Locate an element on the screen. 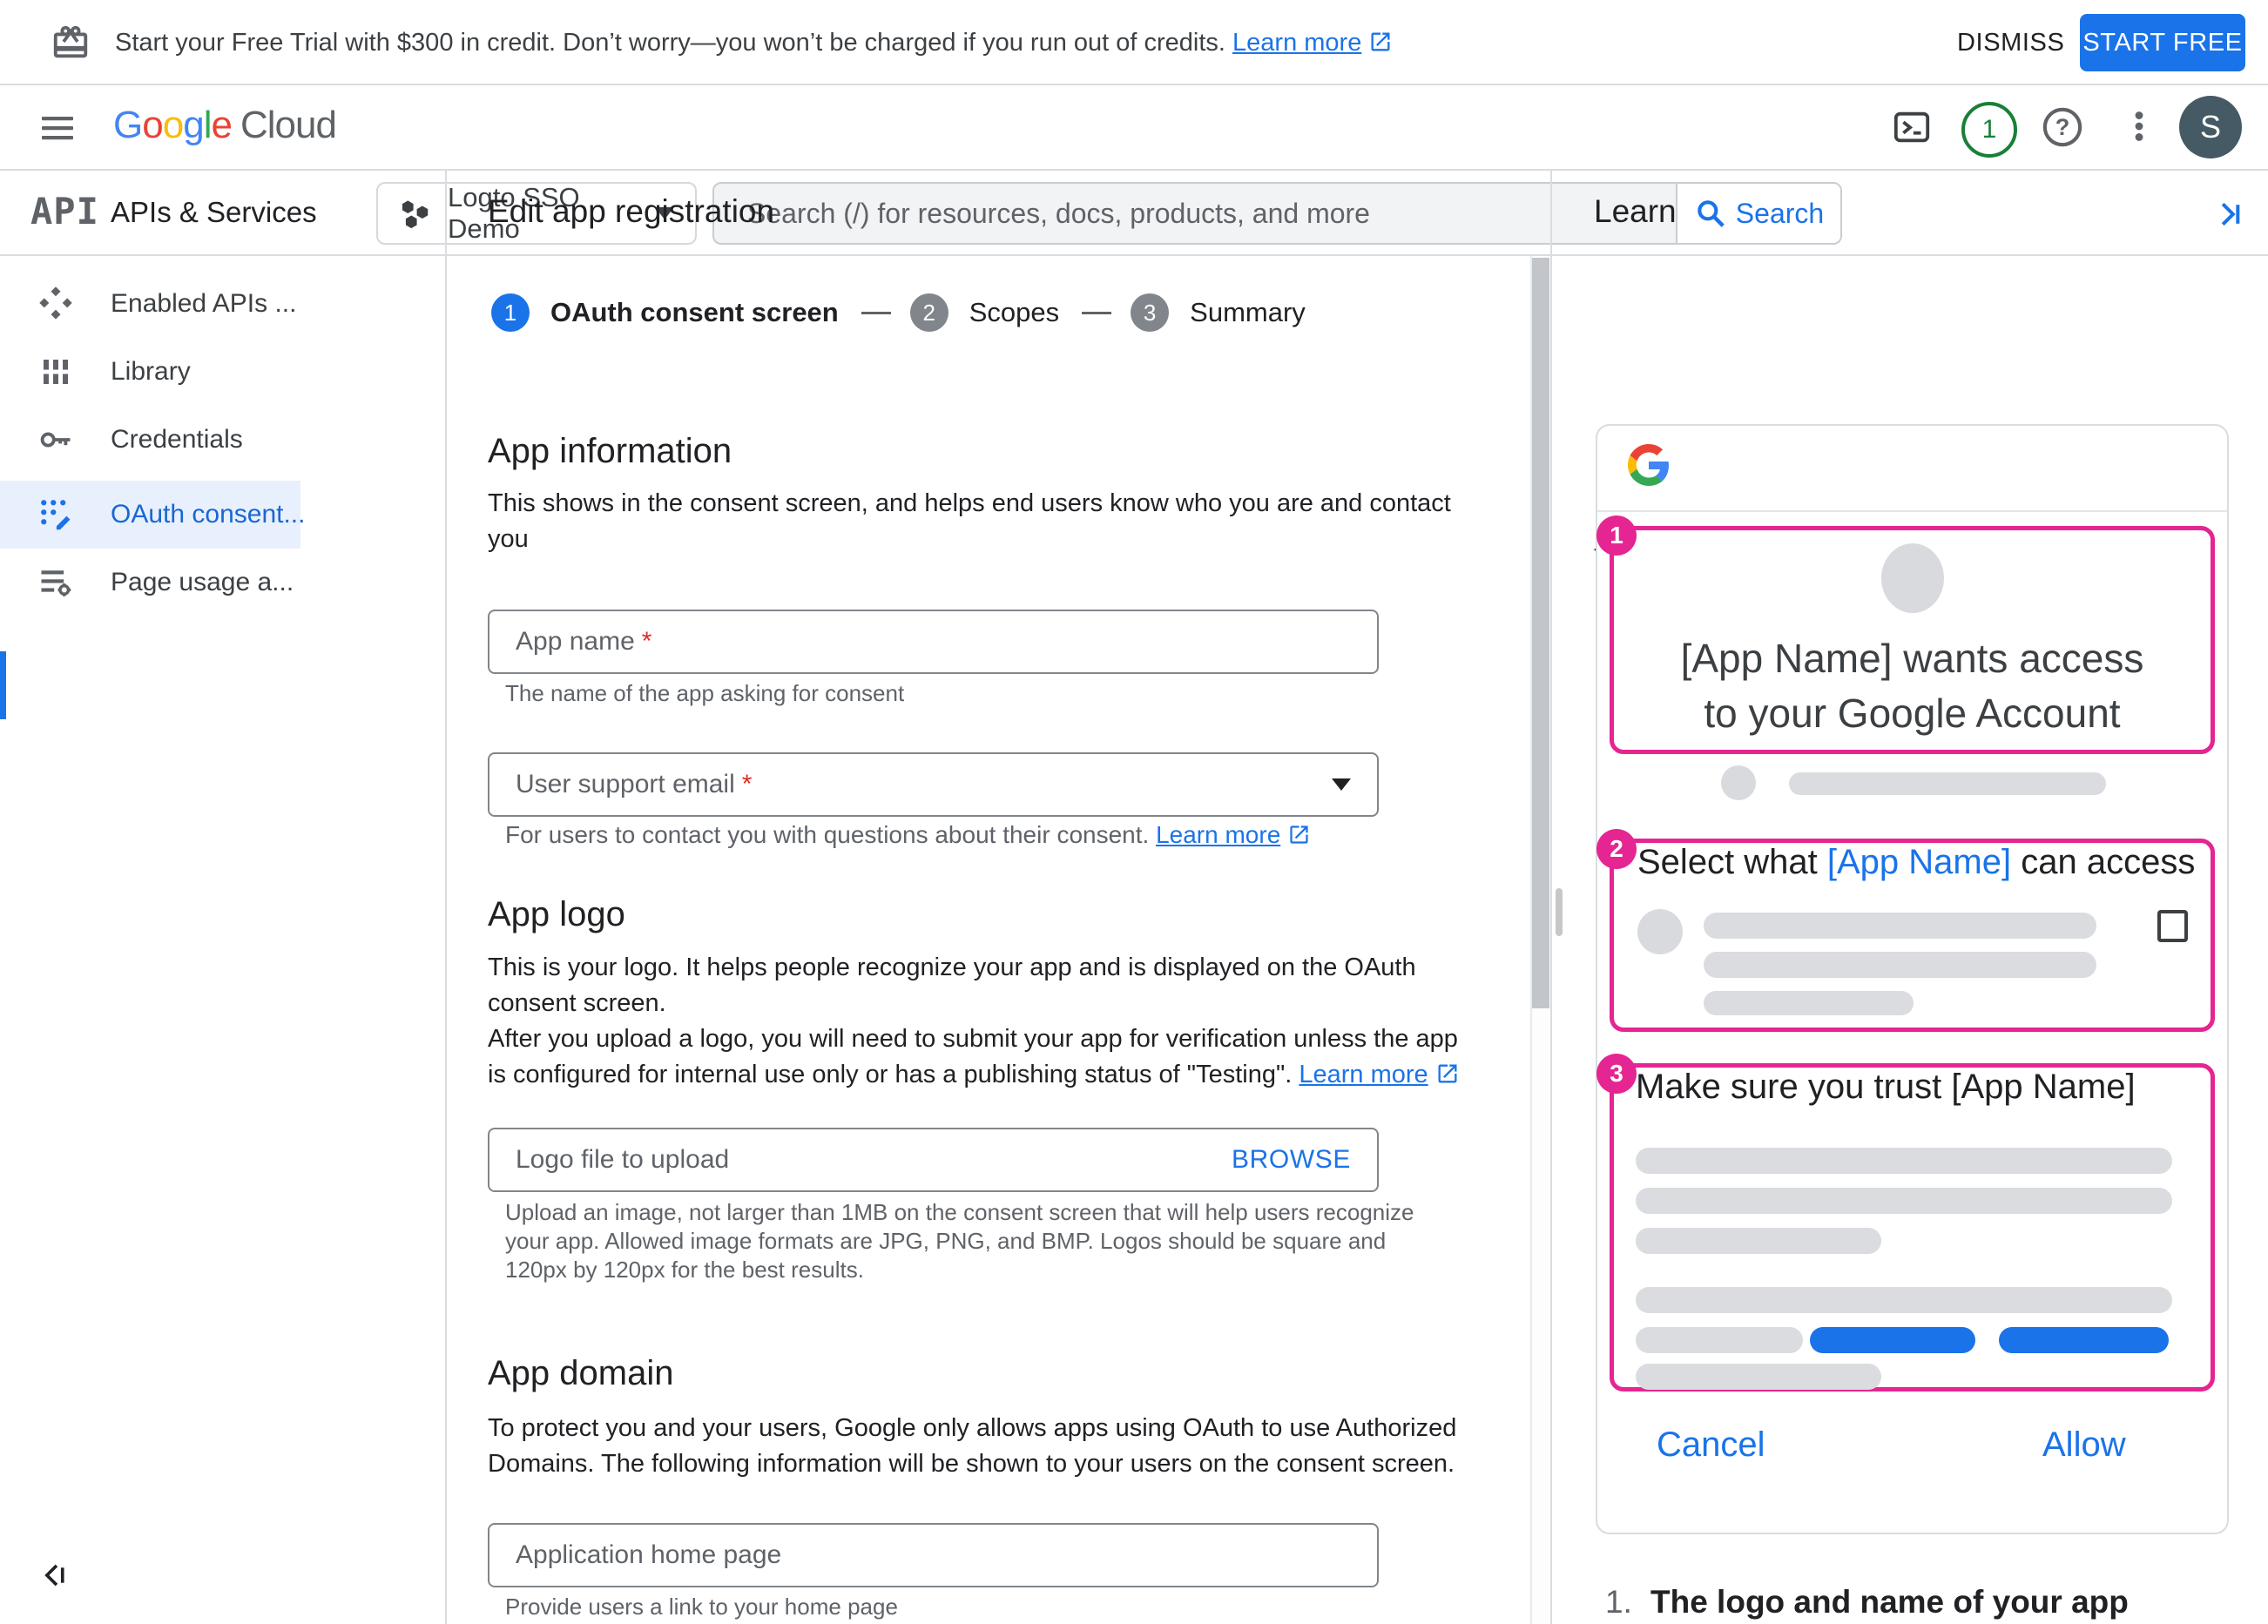 The height and width of the screenshot is (1624, 2268). step-circle-1: 1 is located at coordinates (511, 313).